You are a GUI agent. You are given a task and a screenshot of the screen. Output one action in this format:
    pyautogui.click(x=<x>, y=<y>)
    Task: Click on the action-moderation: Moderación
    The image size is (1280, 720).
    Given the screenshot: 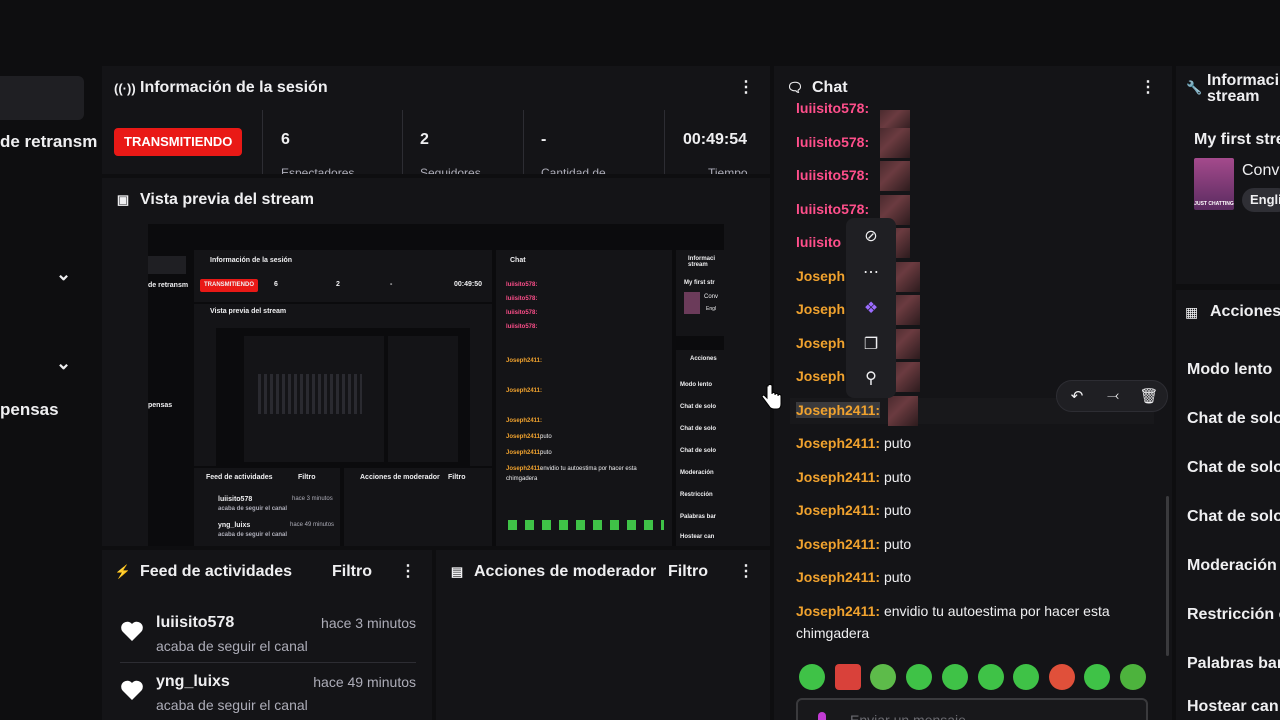 What is the action you would take?
    pyautogui.click(x=1232, y=566)
    